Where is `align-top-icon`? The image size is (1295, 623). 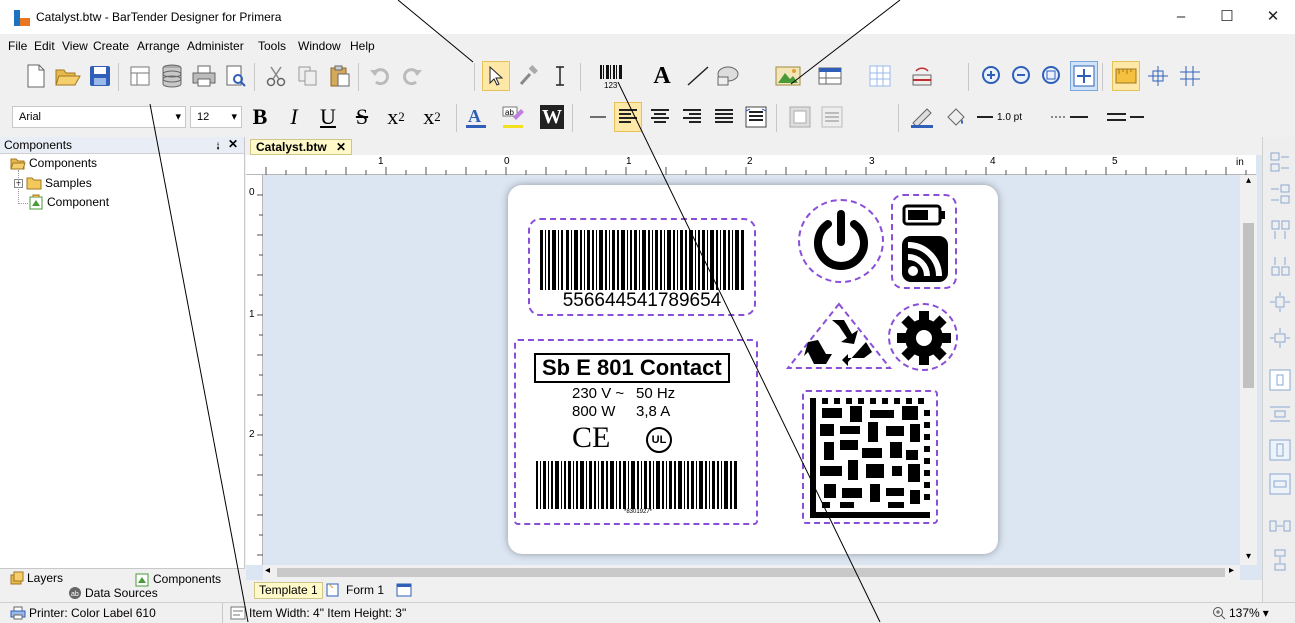
align-top-icon is located at coordinates (1280, 230).